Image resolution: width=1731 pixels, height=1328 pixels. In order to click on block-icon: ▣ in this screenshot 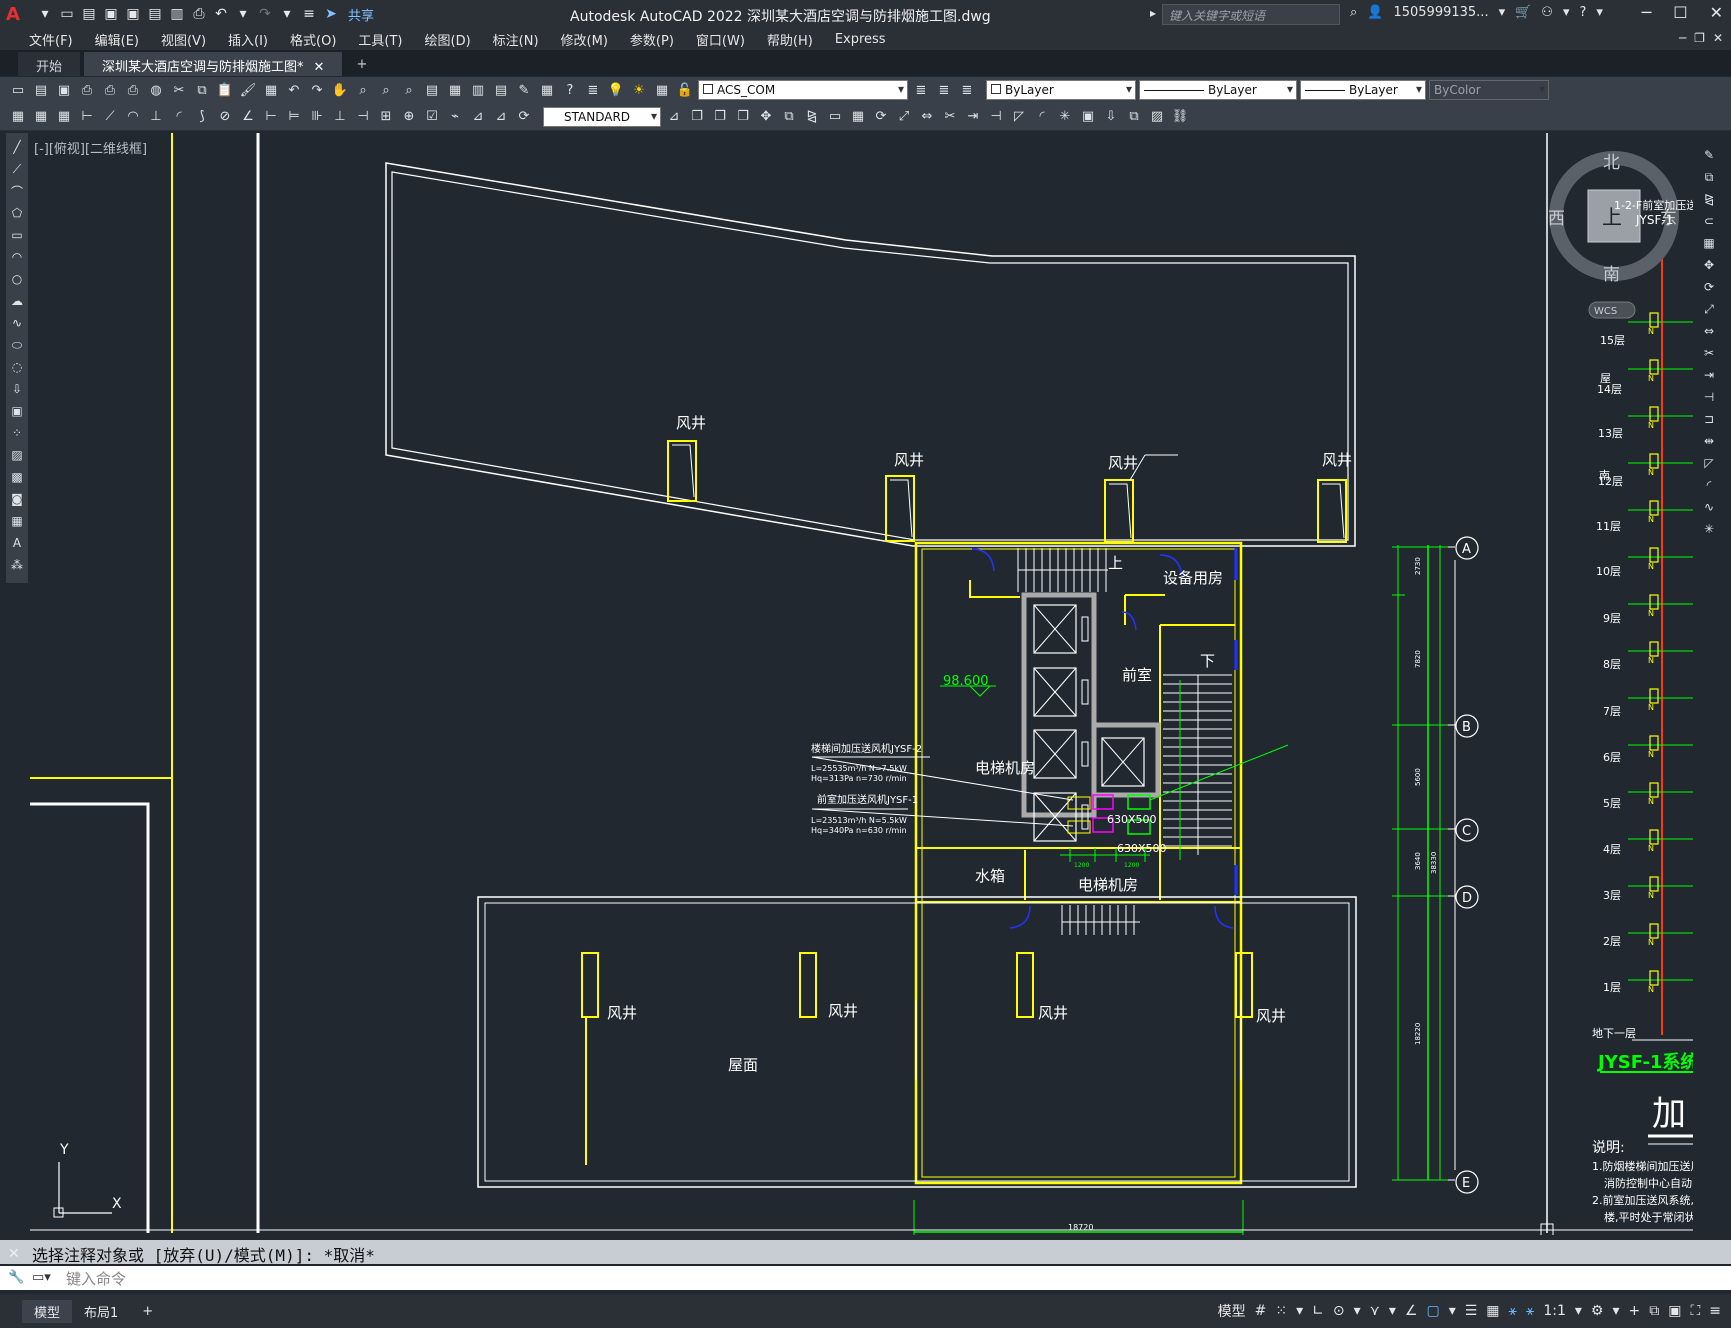, I will do `click(1088, 117)`.